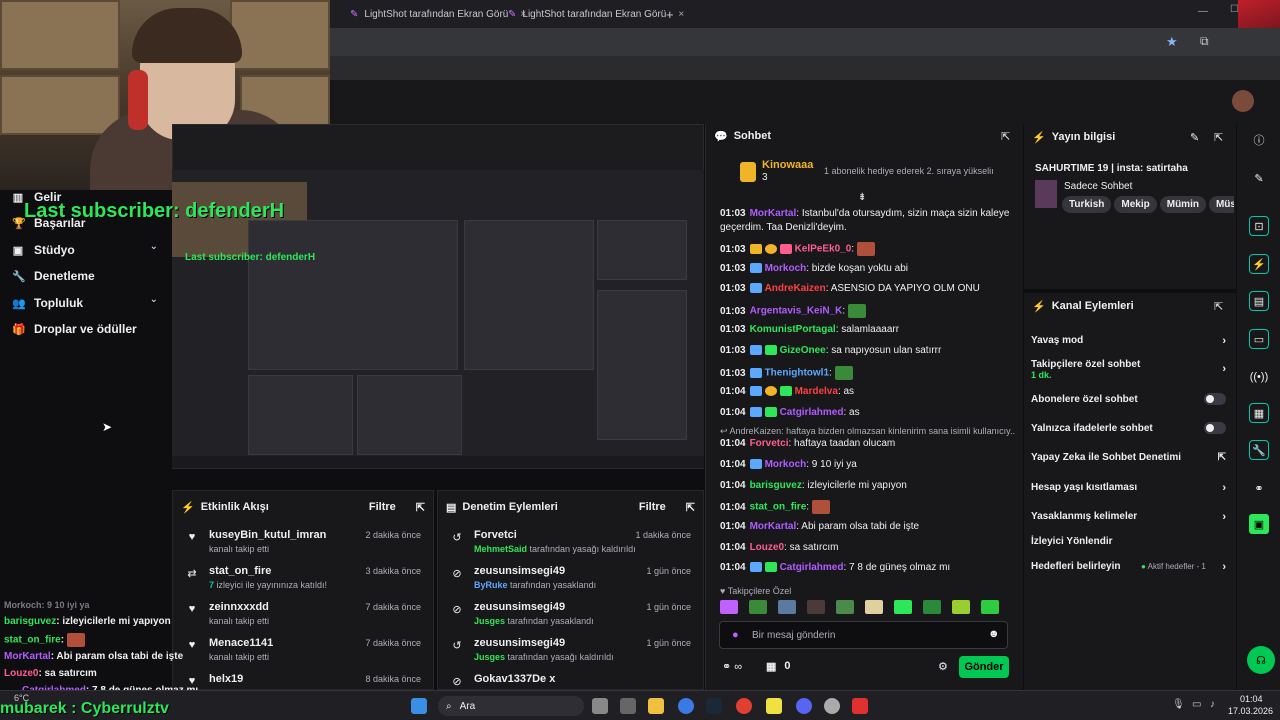 The image size is (1280, 720). I want to click on new-tab-button: +, so click(670, 14).